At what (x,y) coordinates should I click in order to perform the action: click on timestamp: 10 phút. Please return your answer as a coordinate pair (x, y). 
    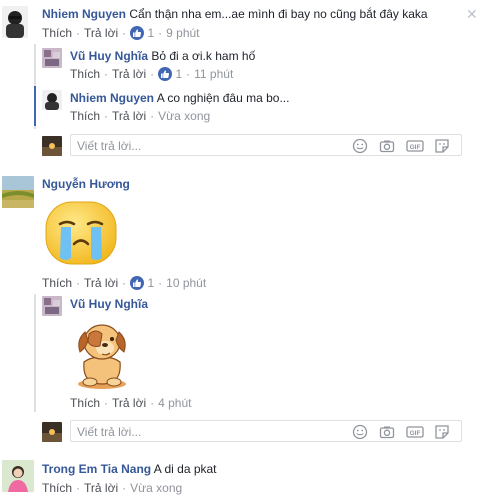
    Looking at the image, I should click on (186, 283).